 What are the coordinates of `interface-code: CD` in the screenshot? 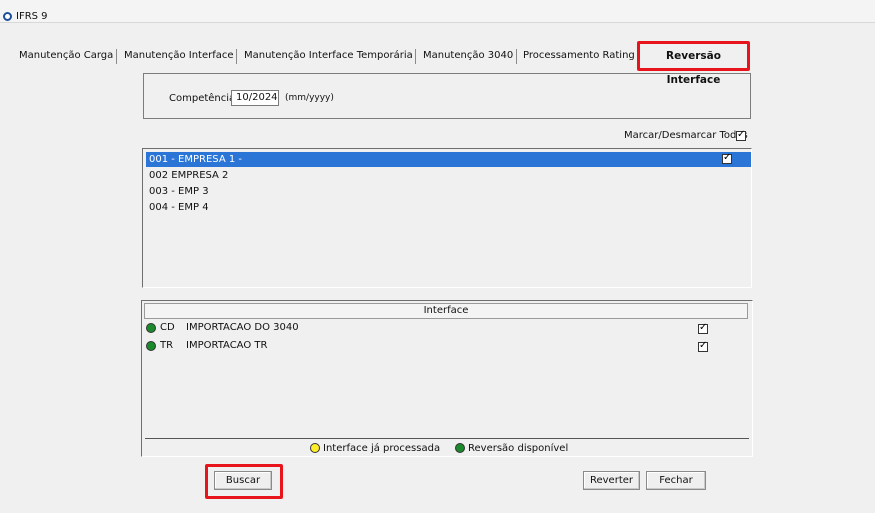 It's located at (167, 327).